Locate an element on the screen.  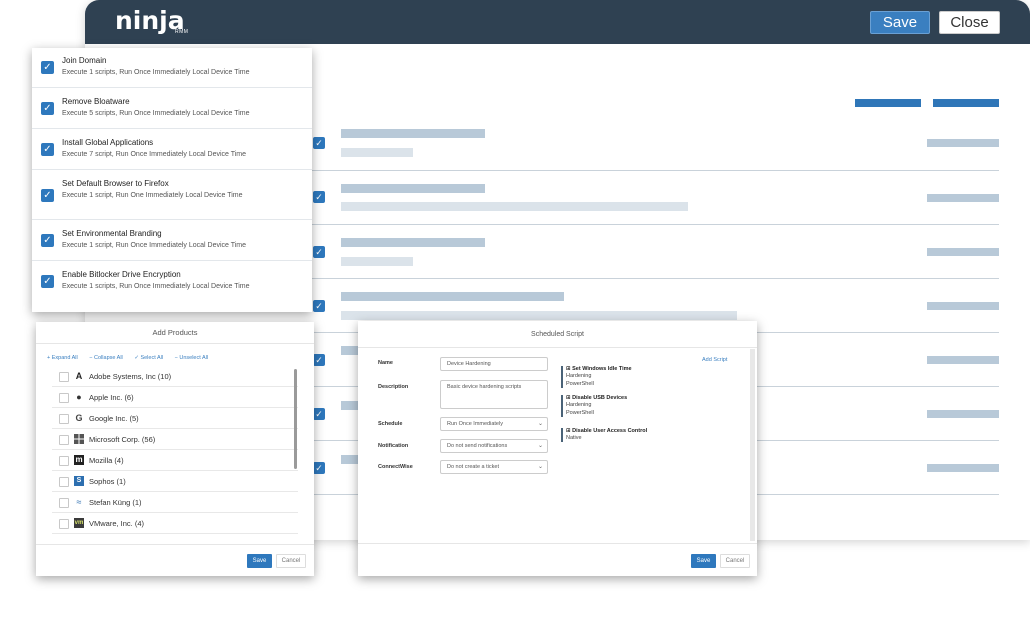
mozilla-icon: m is located at coordinates (79, 460).